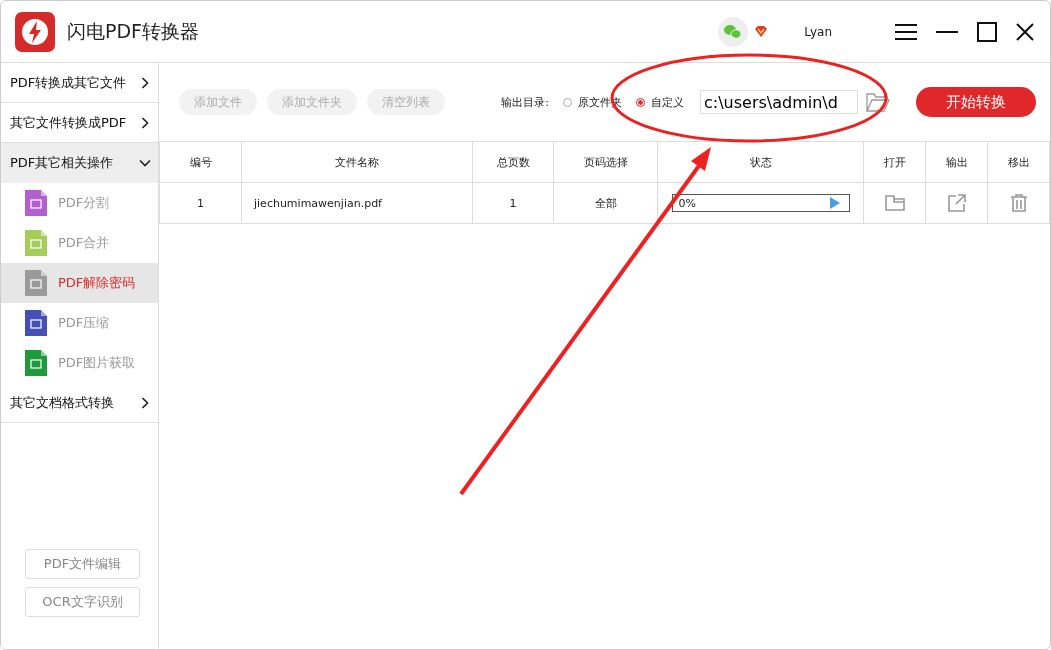  Describe the element at coordinates (79, 363) in the screenshot. I see `sidebar-item: PDF图片获取` at that location.